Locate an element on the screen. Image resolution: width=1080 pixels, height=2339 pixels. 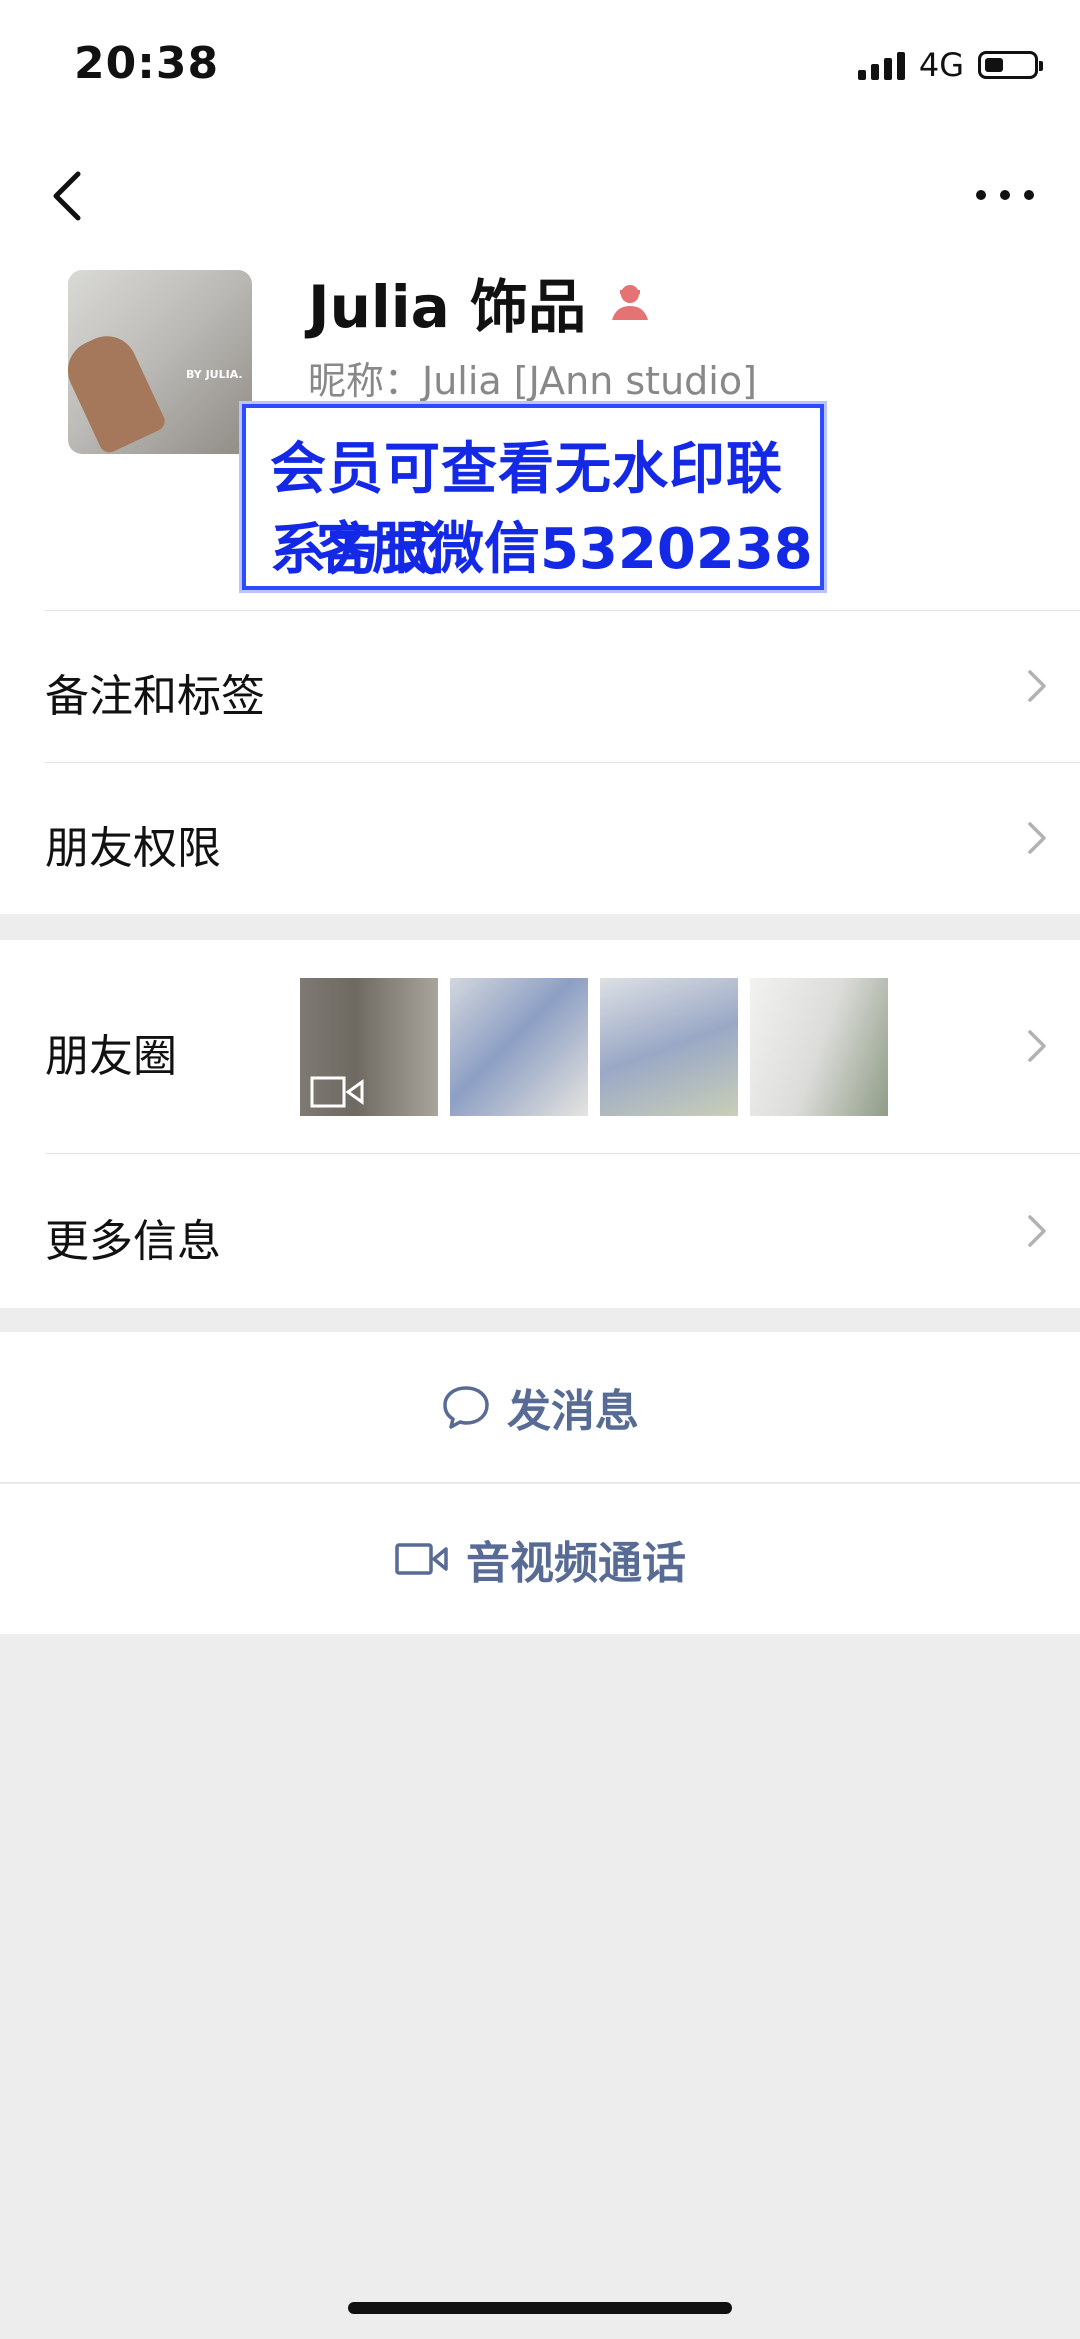
video-camera-icon is located at coordinates (421, 1559).